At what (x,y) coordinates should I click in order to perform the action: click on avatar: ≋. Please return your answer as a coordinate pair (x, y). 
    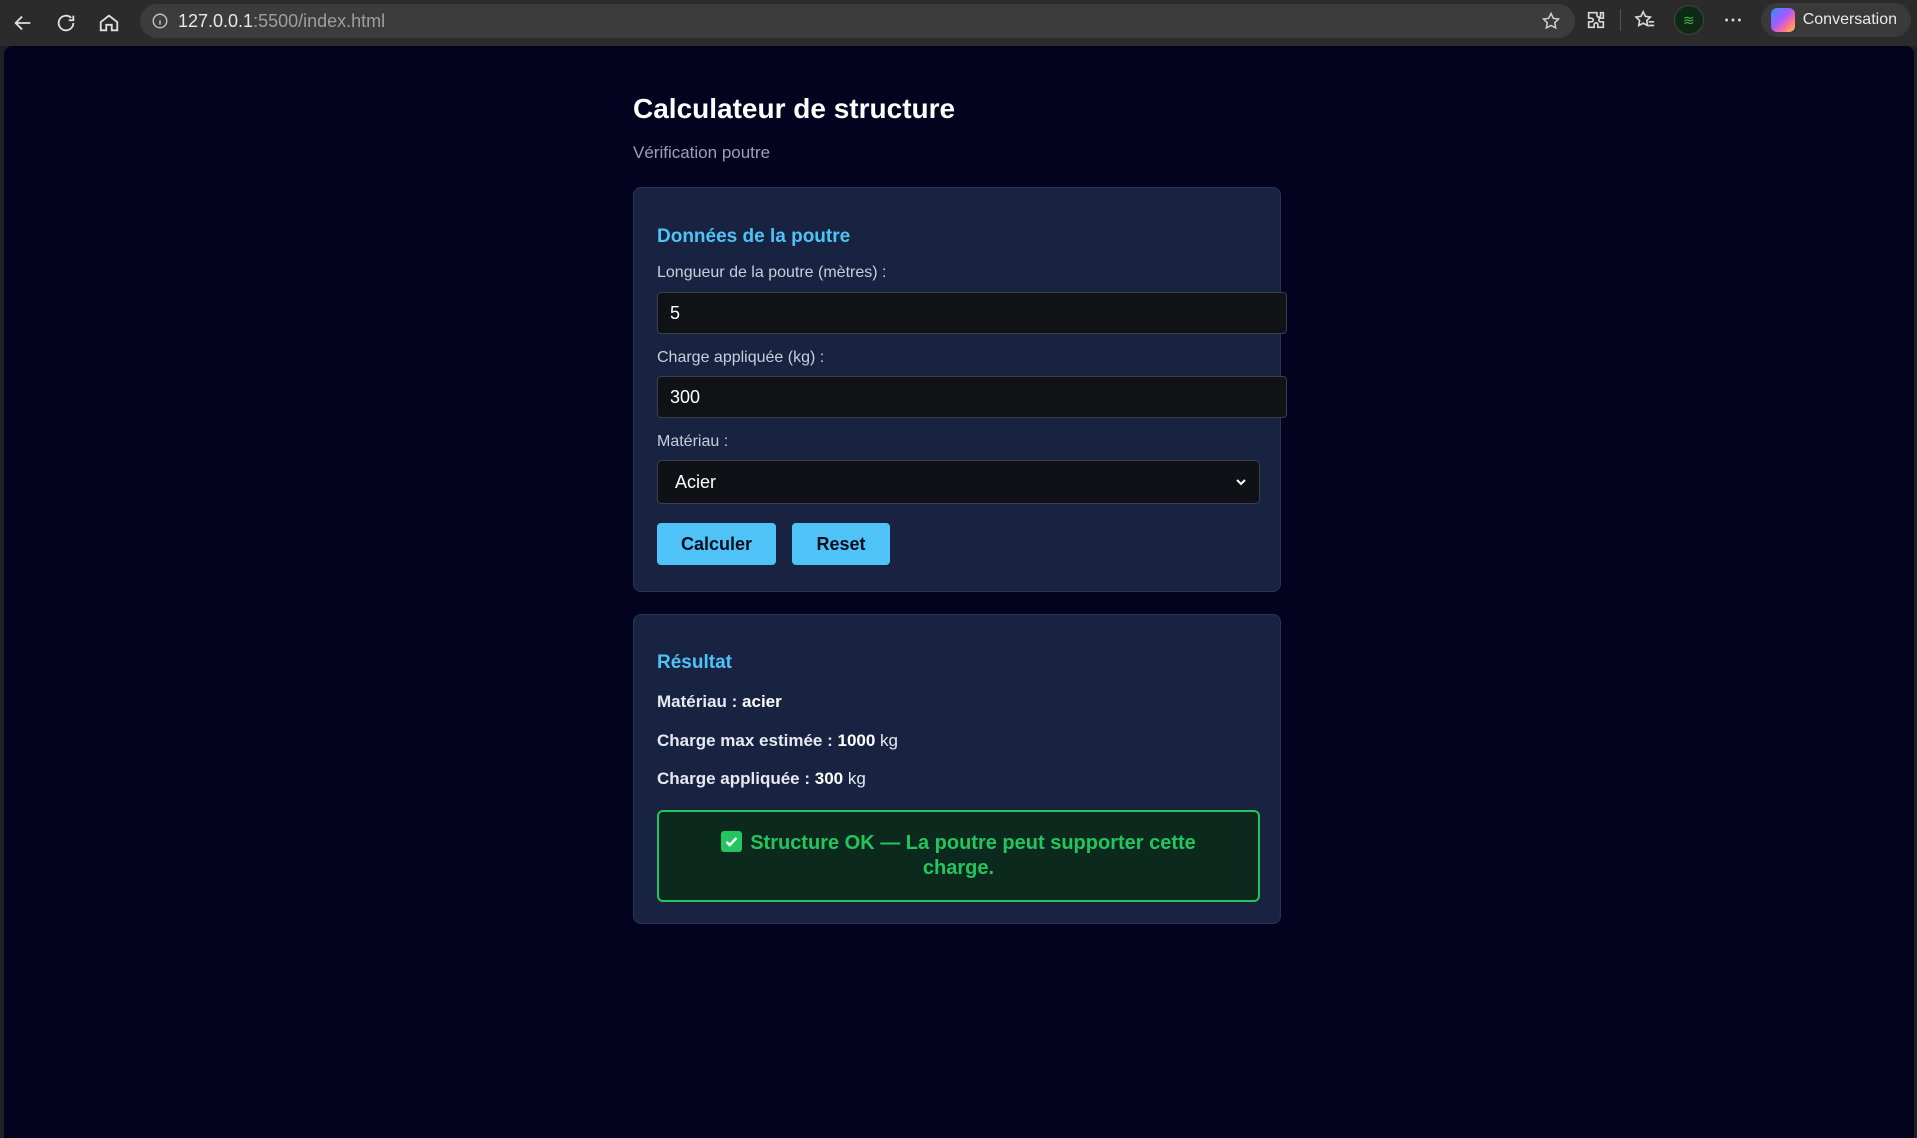
    Looking at the image, I should click on (1688, 20).